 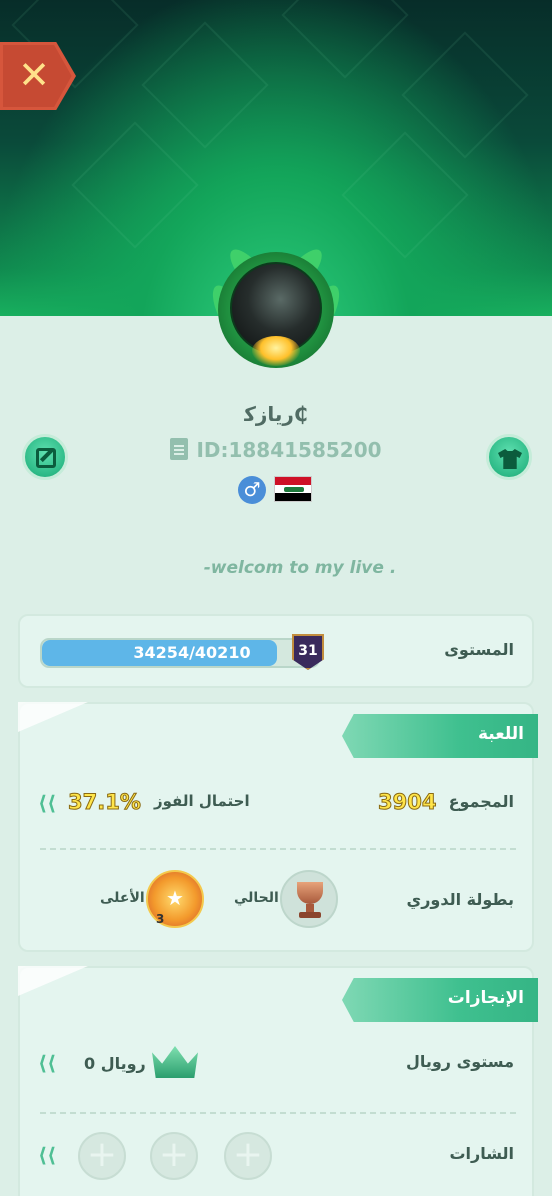 I want to click on achievements-section-title: الإنجازات, so click(x=485, y=998).